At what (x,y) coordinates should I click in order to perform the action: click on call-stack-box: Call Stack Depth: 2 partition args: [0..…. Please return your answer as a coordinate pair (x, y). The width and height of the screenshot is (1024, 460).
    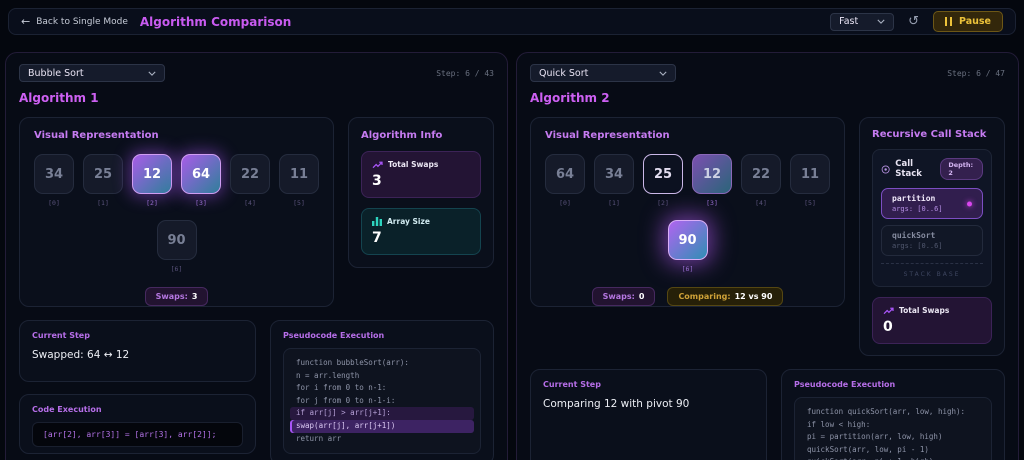
    Looking at the image, I should click on (932, 218).